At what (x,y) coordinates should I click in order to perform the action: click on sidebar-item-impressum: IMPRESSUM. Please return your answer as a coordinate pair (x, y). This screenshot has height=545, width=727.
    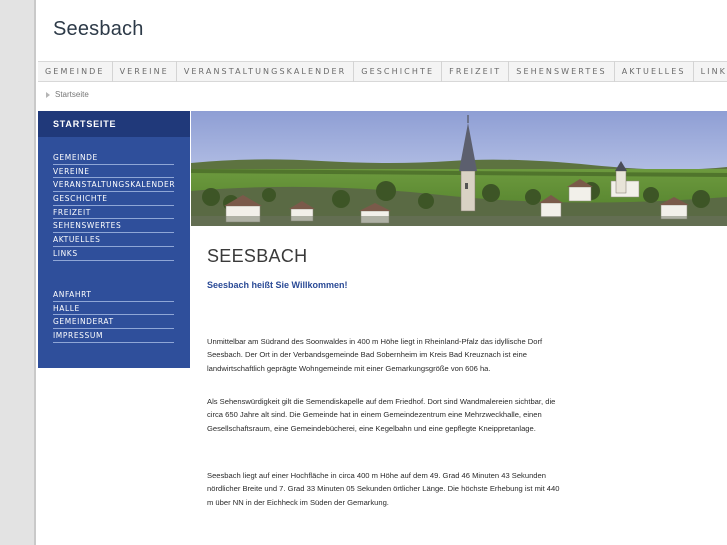
    Looking at the image, I should click on (113, 336).